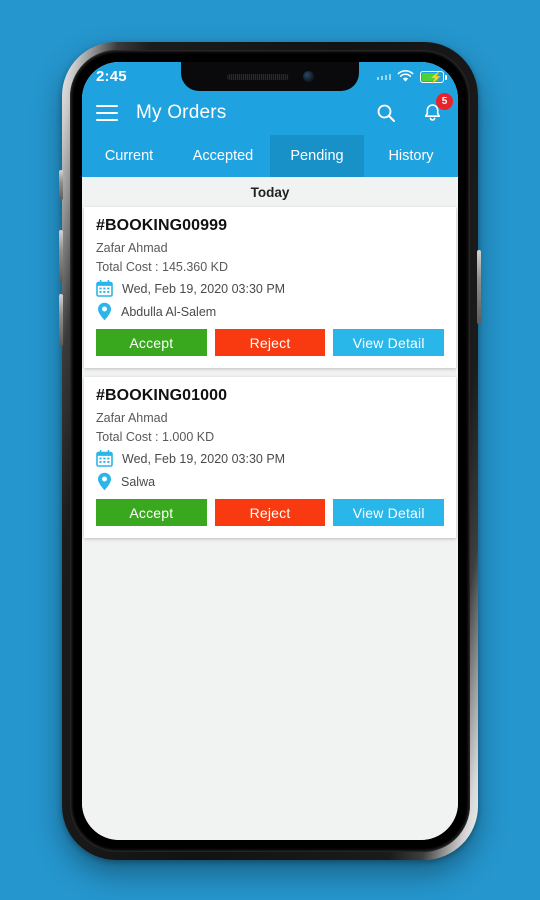  Describe the element at coordinates (162, 395) in the screenshot. I see `booking-id: #BOOKING01000` at that location.